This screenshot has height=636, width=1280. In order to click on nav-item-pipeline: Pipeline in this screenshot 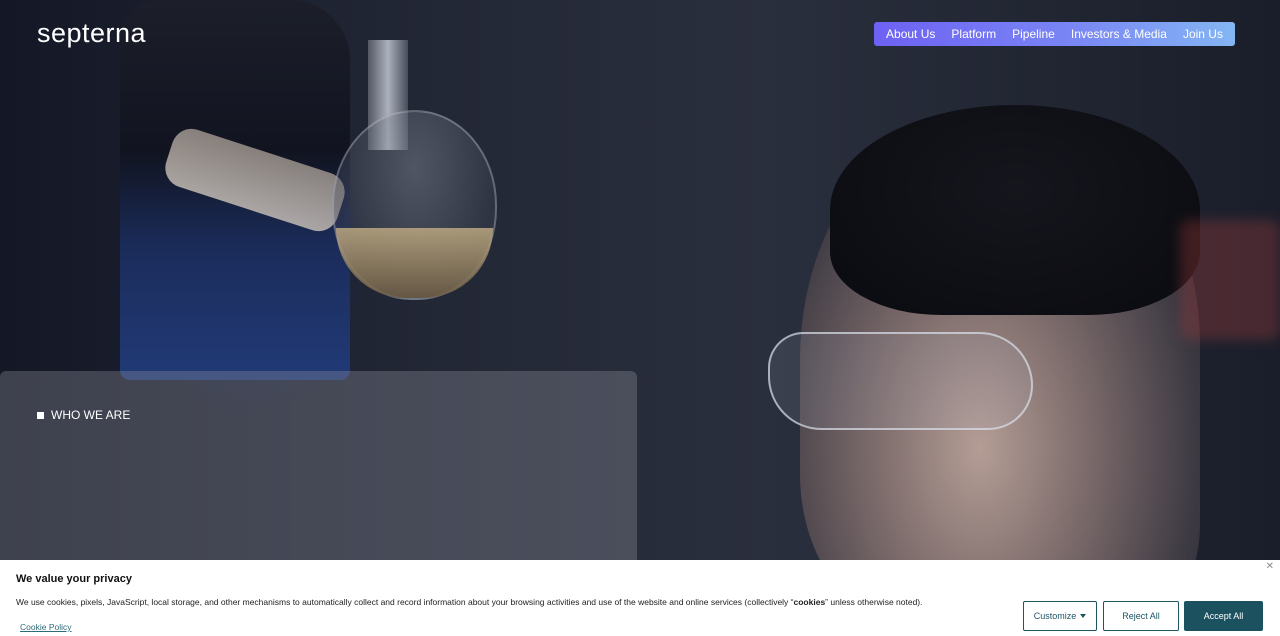, I will do `click(1033, 34)`.